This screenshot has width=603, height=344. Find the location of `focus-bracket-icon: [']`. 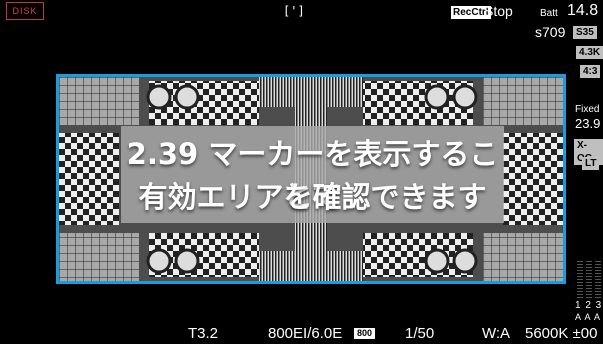

focus-bracket-icon: ['] is located at coordinates (294, 11).